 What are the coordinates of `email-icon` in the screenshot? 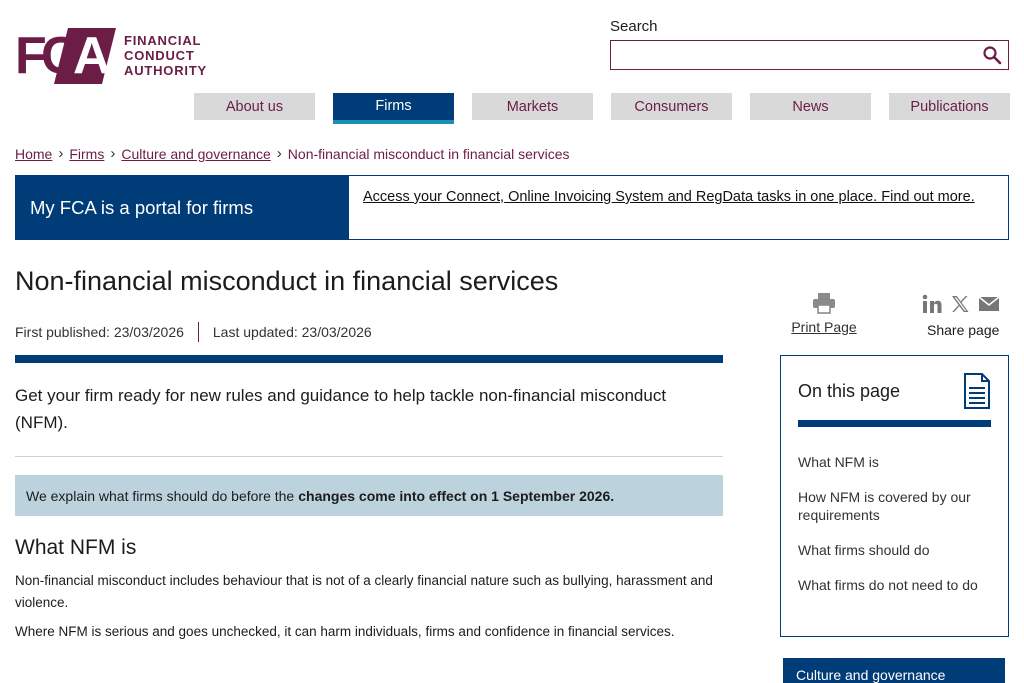 It's located at (989, 304).